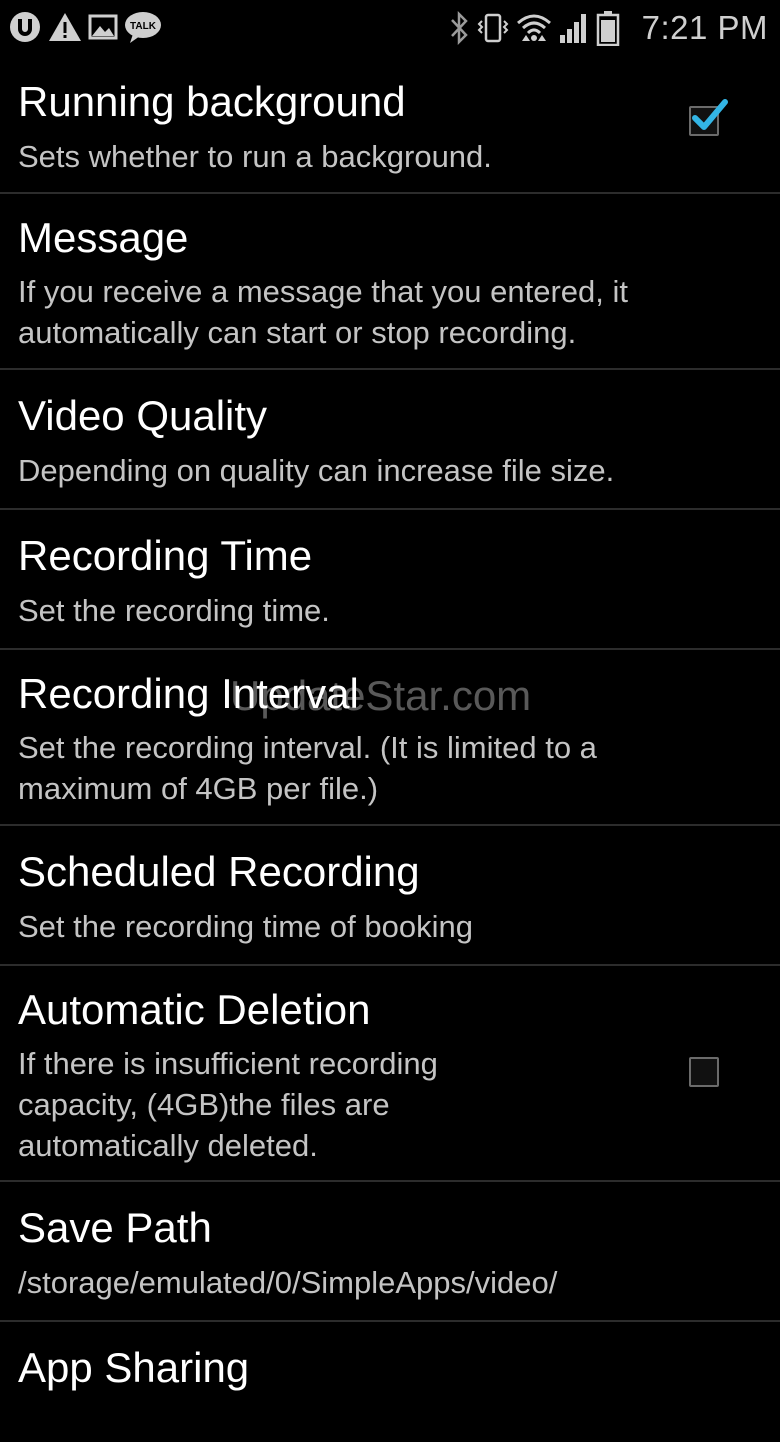 The width and height of the screenshot is (780, 1442). What do you see at coordinates (245, 926) in the screenshot?
I see `pref-summary: Set the recording time of booking` at bounding box center [245, 926].